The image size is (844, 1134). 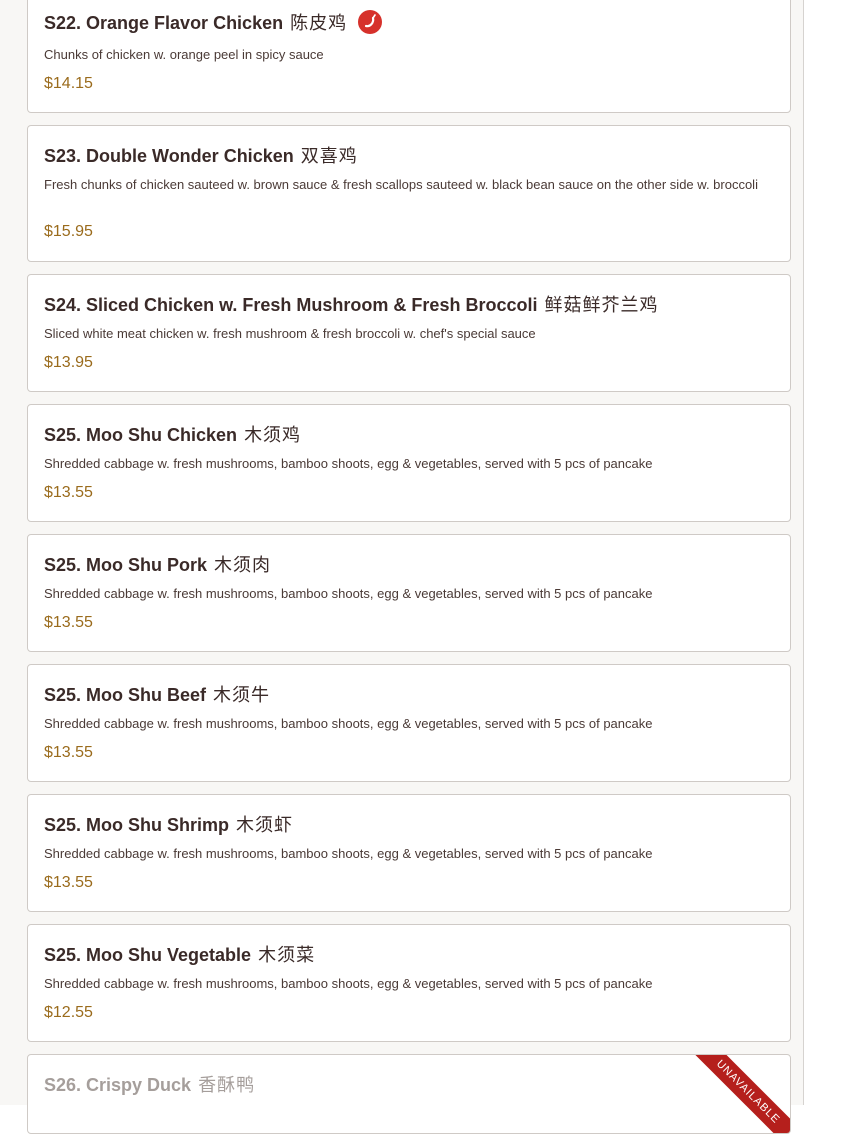 What do you see at coordinates (137, 825) in the screenshot?
I see `item-name: S25. Moo Shu Shrimp` at bounding box center [137, 825].